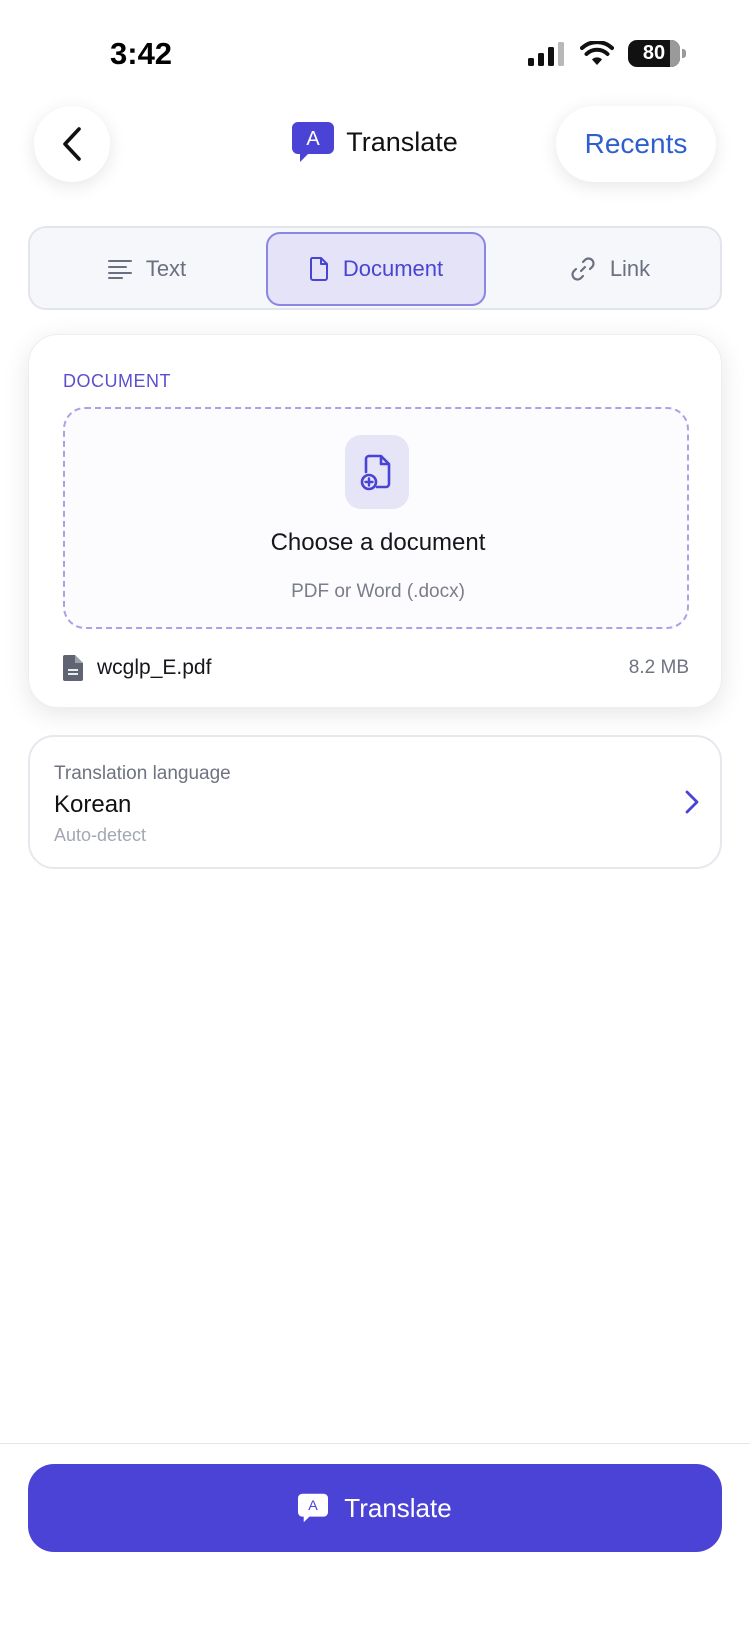 The image size is (750, 1630). I want to click on page-title: Translate, so click(402, 141).